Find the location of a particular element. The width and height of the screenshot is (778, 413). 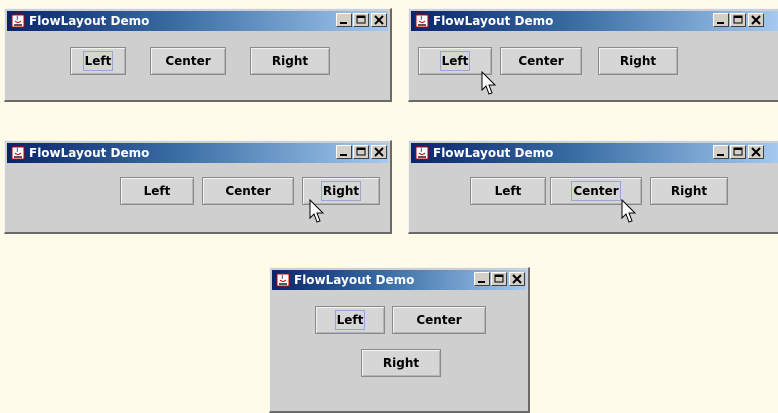

window-1: FlowLayout Demo Left Center Right is located at coordinates (198, 55).